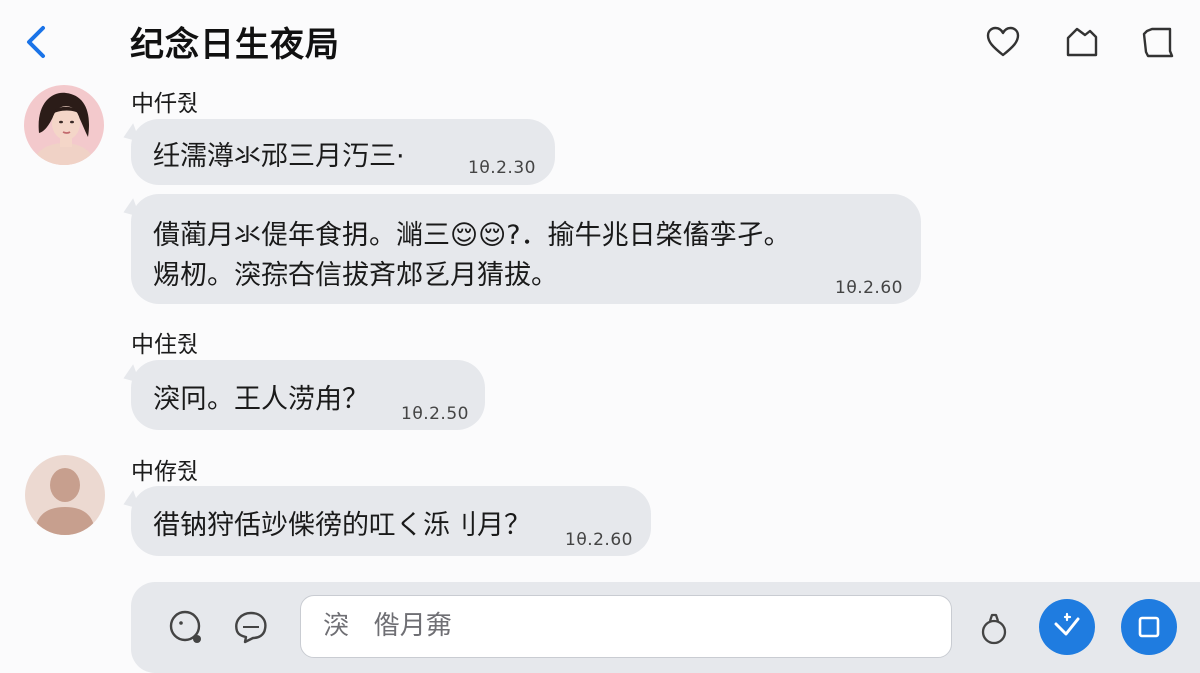 This screenshot has height=673, width=1200. I want to click on stop-icon, so click(1149, 627).